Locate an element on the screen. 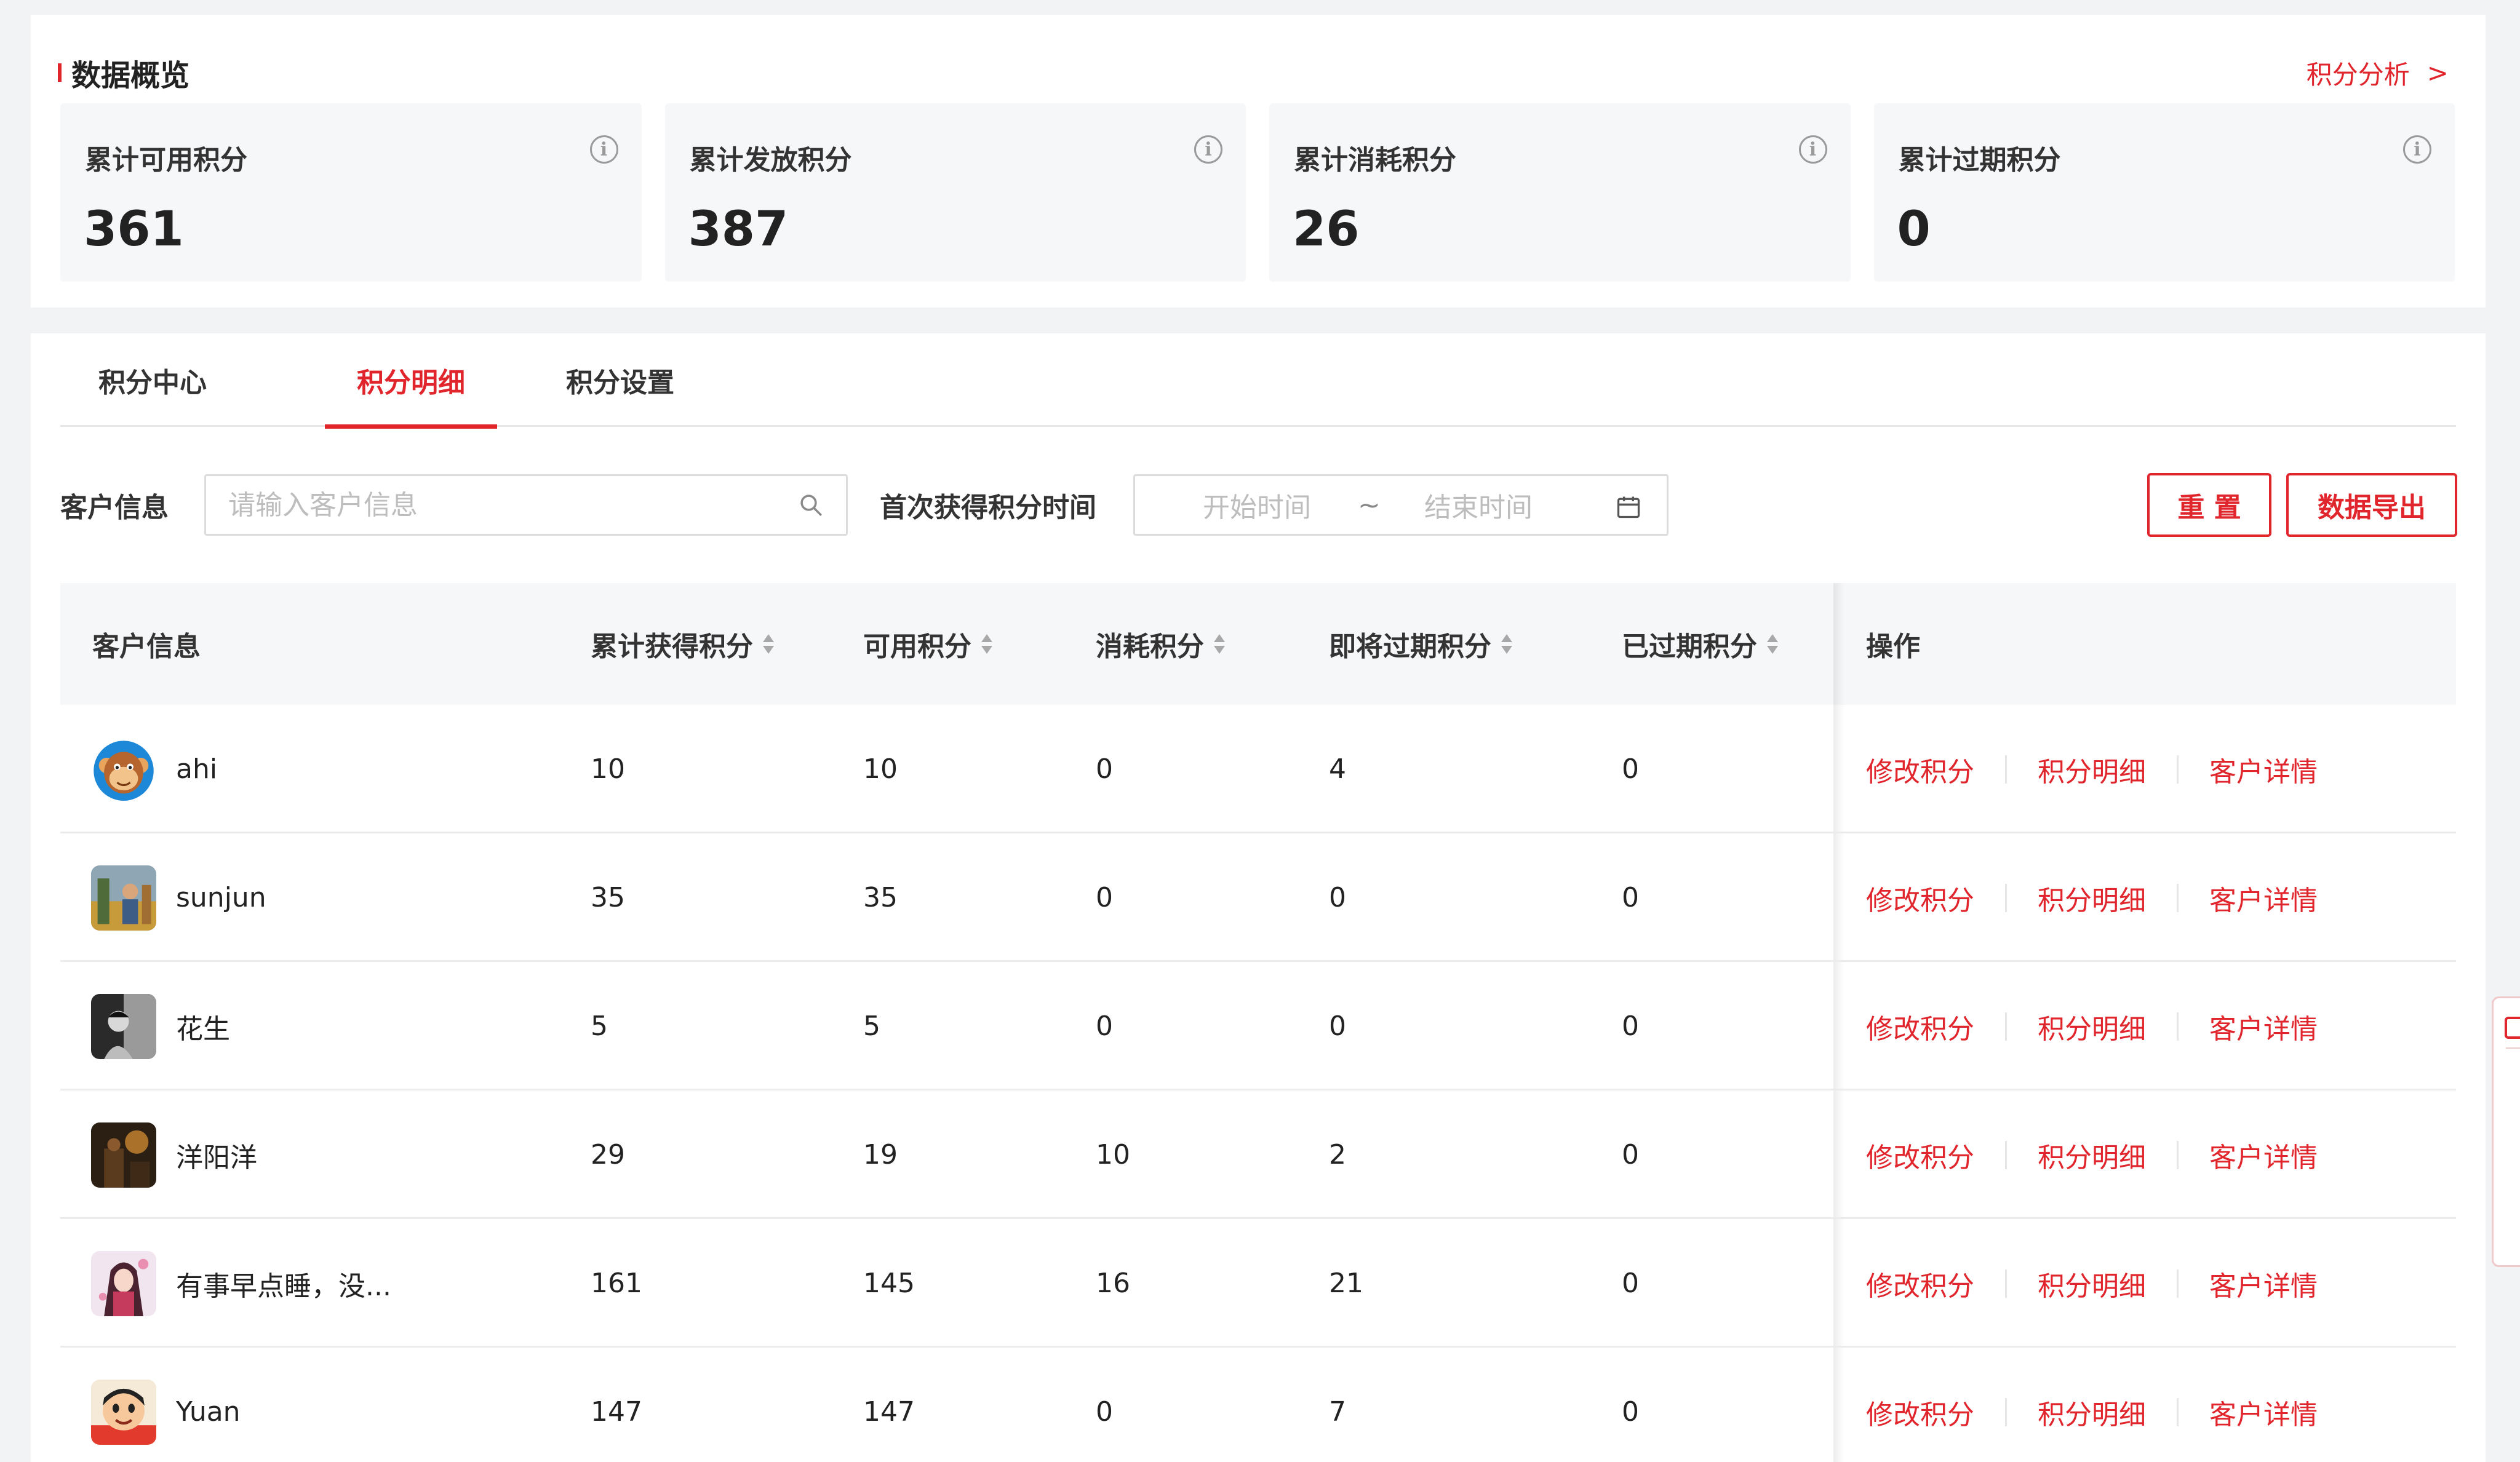 The width and height of the screenshot is (2520, 1462). anime-avatar-icon is located at coordinates (123, 1283).